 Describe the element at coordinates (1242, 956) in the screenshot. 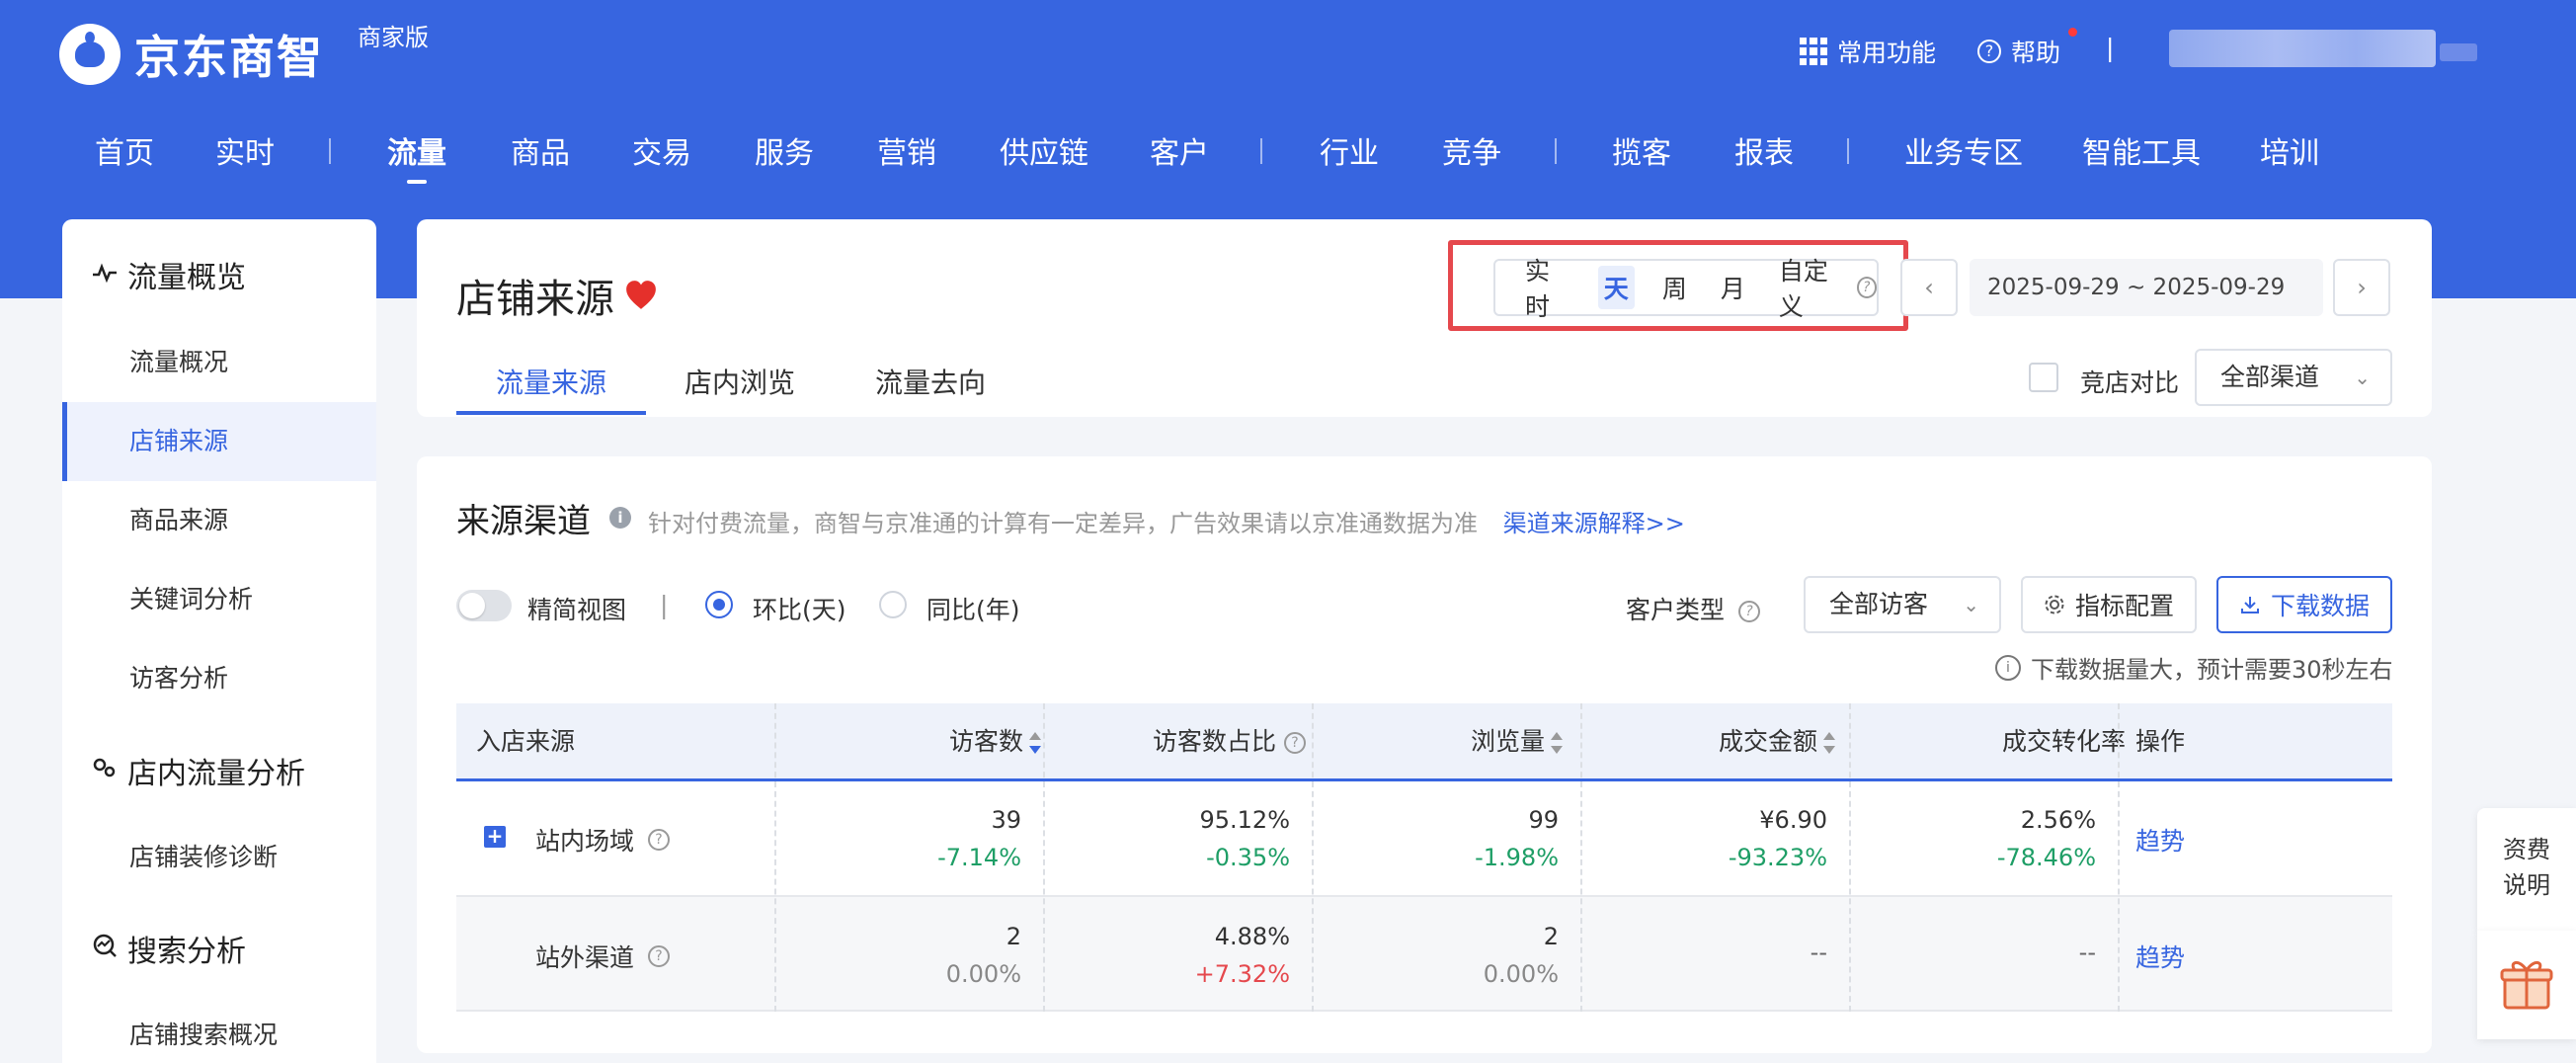

I see `cell-share: 4.88% +7.32%` at that location.